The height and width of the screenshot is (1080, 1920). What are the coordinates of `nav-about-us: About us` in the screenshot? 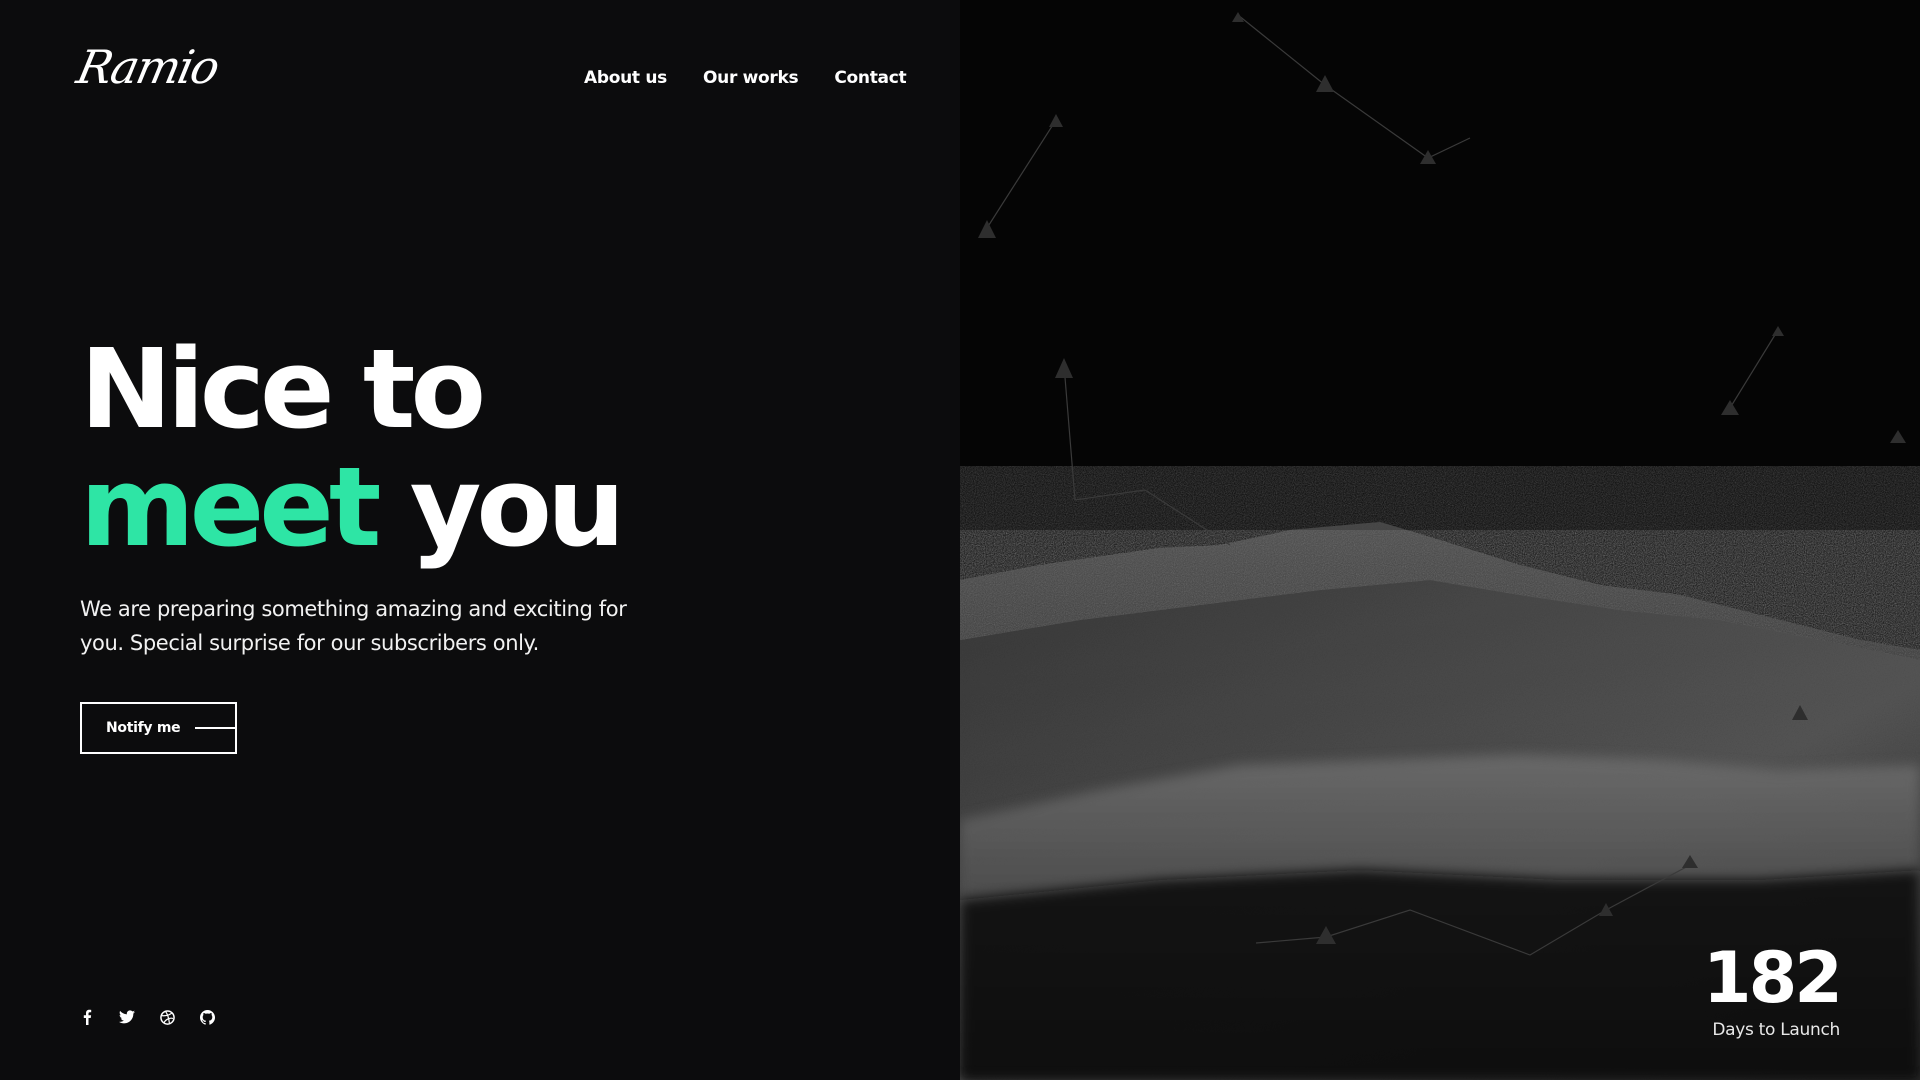 It's located at (625, 78).